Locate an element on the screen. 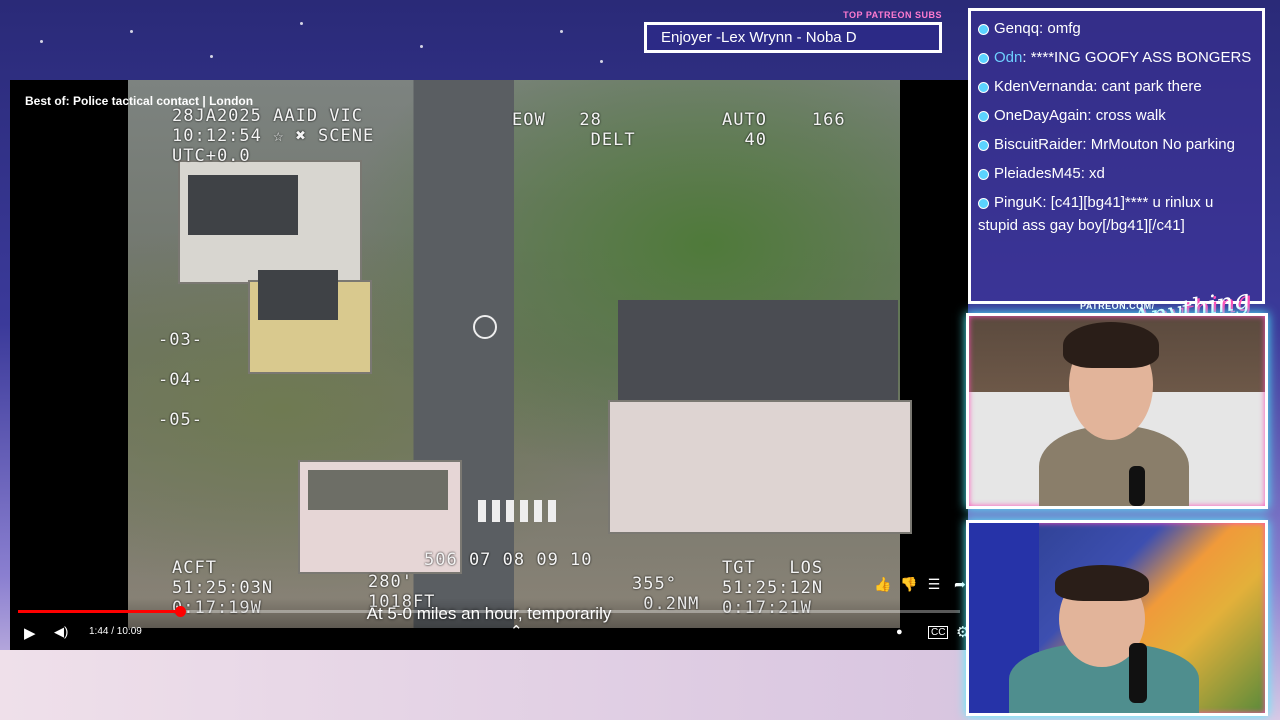 The width and height of the screenshot is (1280, 720). chat-message: BiscuitRaider: MrMouton No parking is located at coordinates (1116, 144).